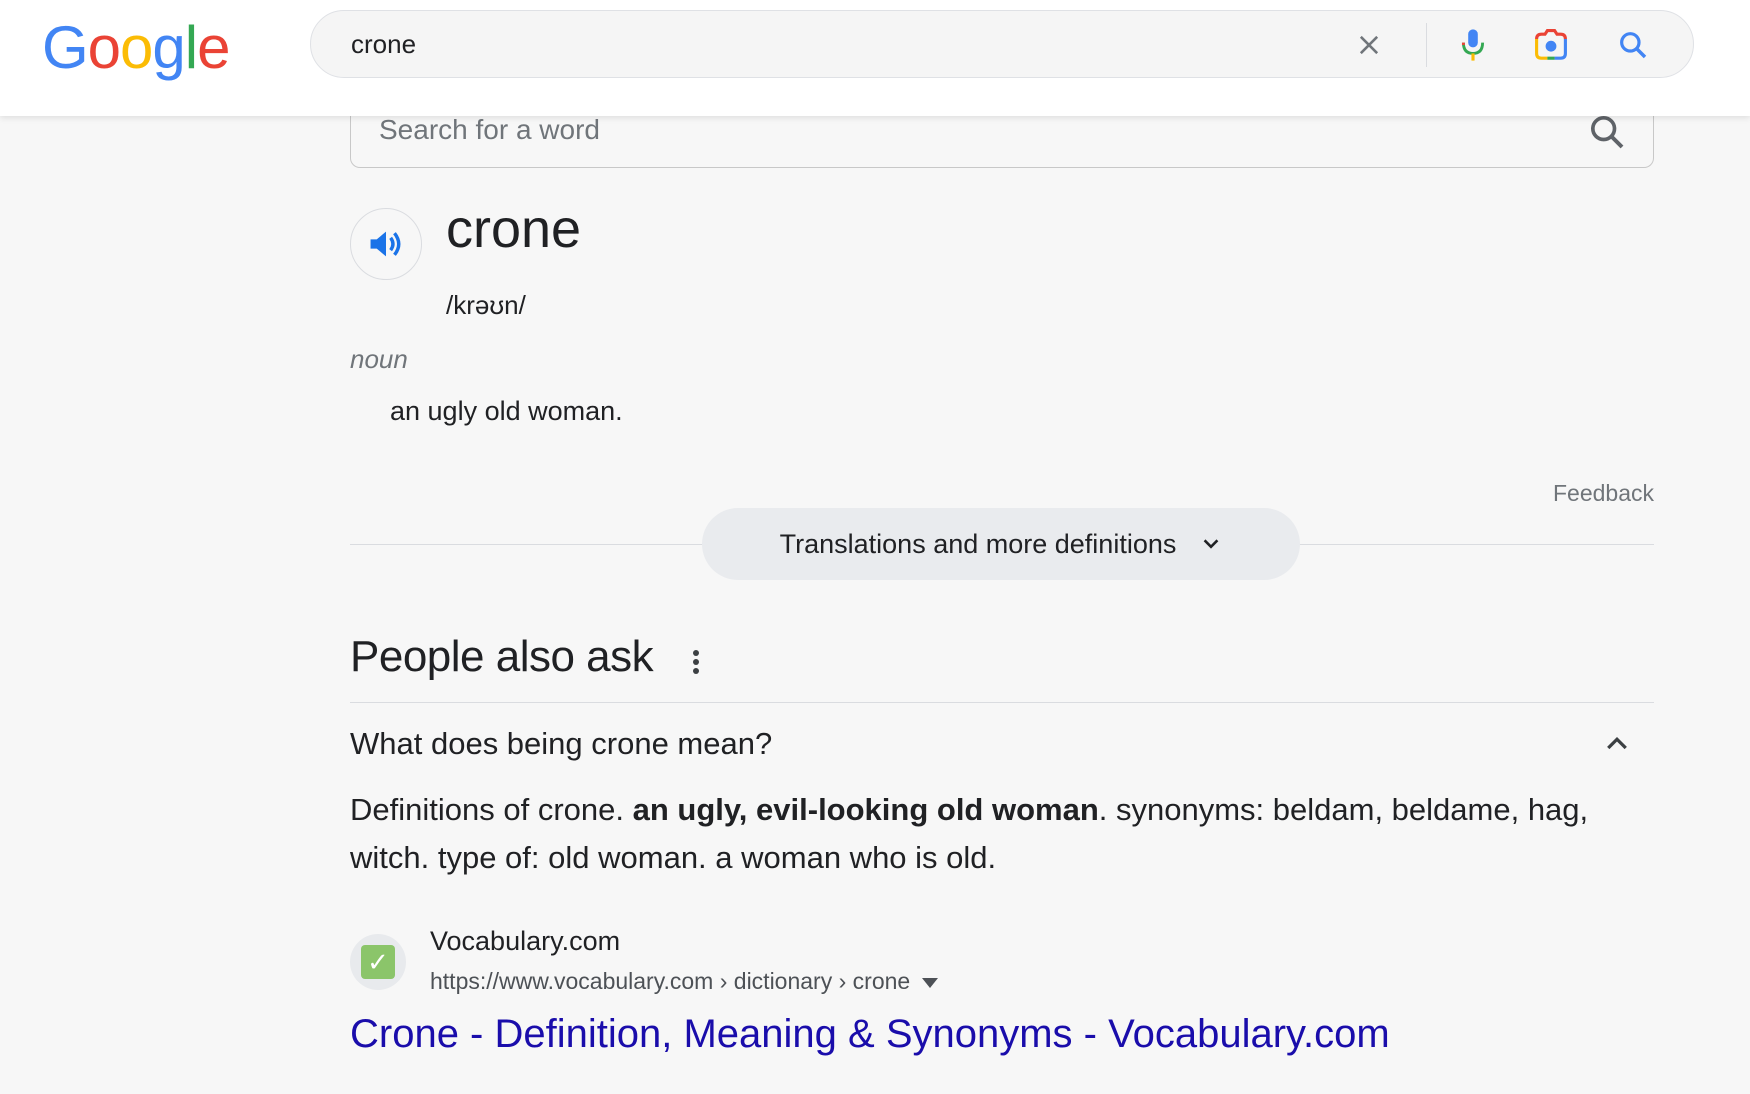 Image resolution: width=1750 pixels, height=1094 pixels. I want to click on logo-letter: G, so click(65, 47).